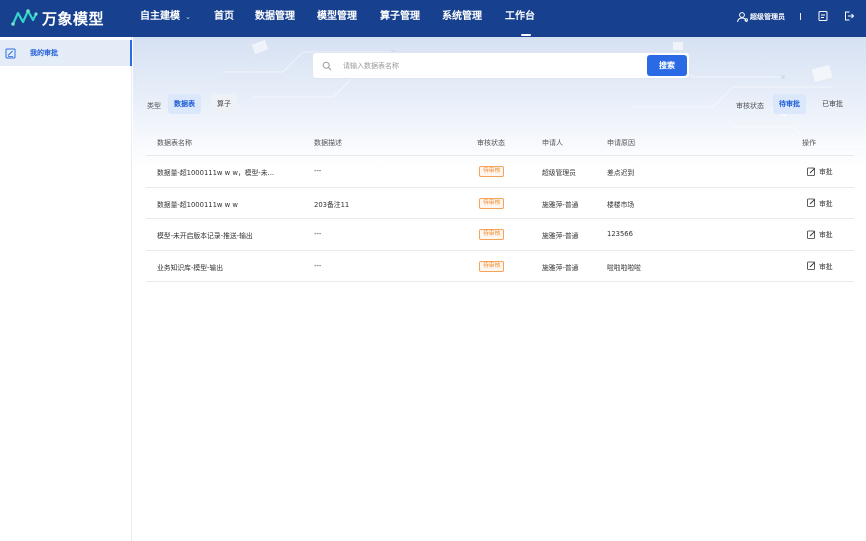 This screenshot has height=541, width=866. I want to click on column-header-status: 审核状态, so click(491, 143).